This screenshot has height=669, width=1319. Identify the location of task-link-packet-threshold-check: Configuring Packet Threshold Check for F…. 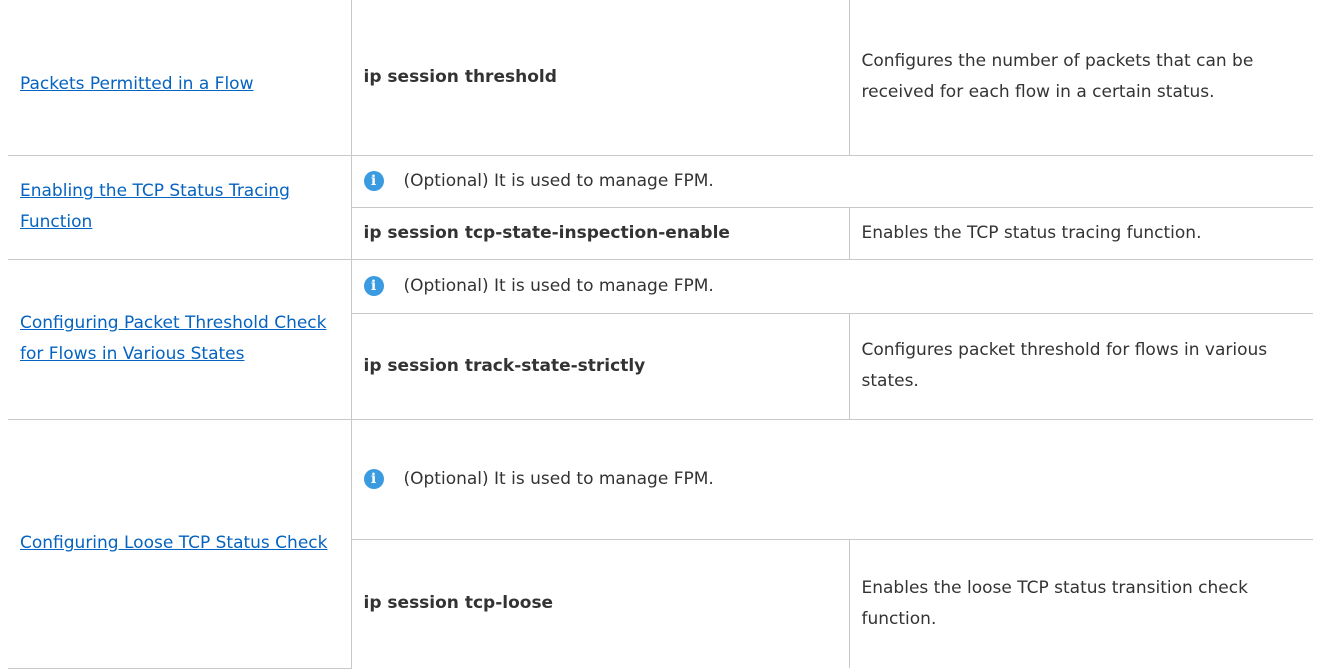
(173, 338).